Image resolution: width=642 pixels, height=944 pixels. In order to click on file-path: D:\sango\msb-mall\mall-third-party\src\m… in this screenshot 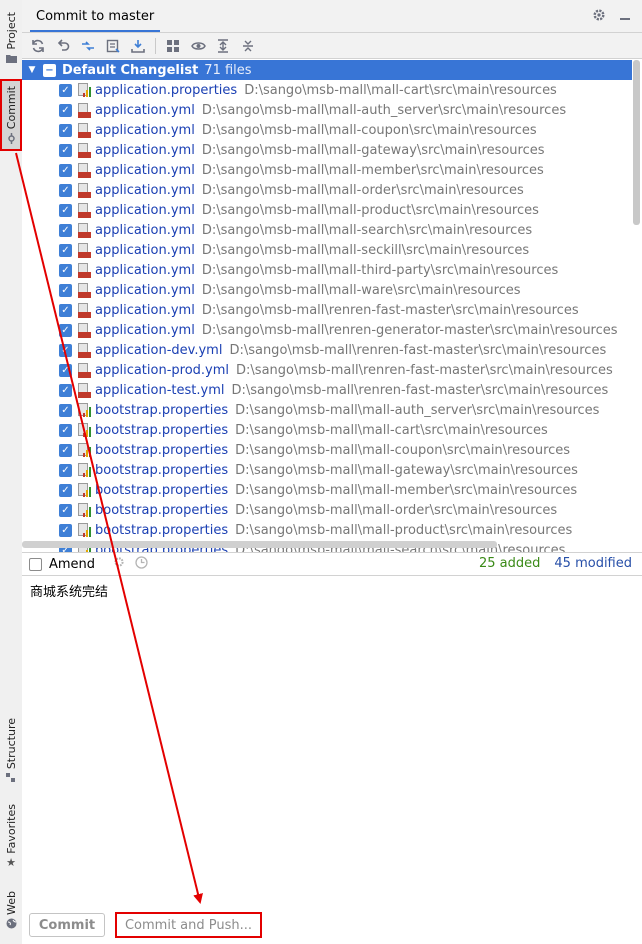, I will do `click(380, 270)`.